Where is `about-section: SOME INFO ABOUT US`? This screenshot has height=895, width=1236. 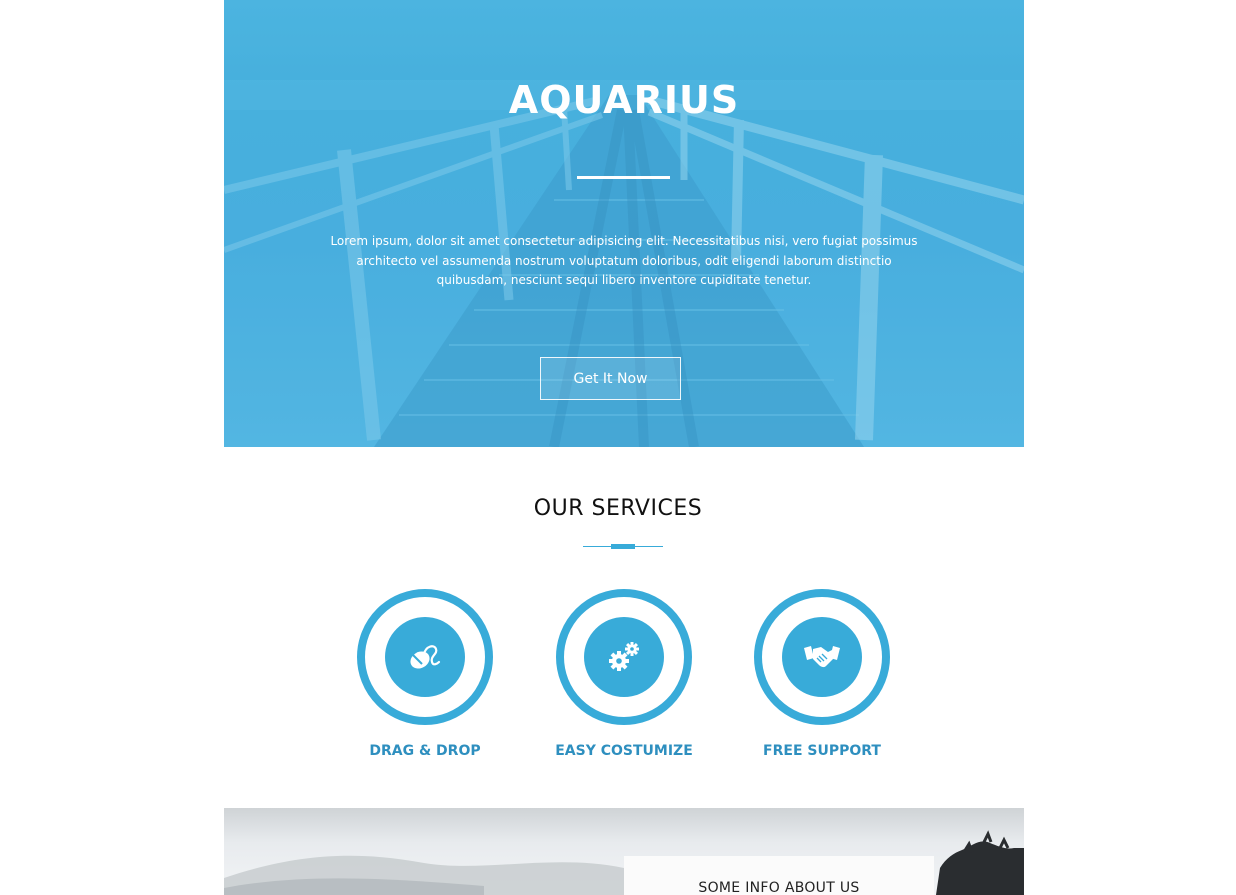 about-section: SOME INFO ABOUT US is located at coordinates (624, 851).